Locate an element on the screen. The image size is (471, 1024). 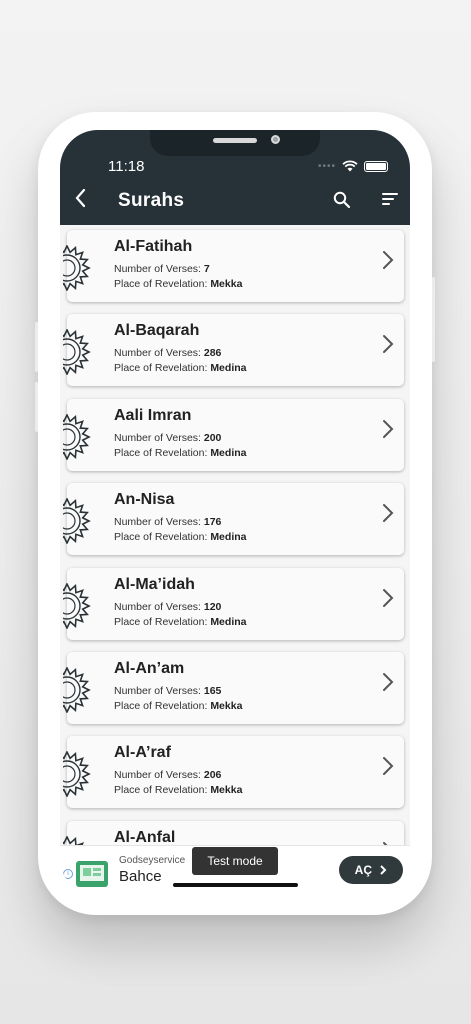
verse-count: Number of Verses: 200 is located at coordinates (167, 438).